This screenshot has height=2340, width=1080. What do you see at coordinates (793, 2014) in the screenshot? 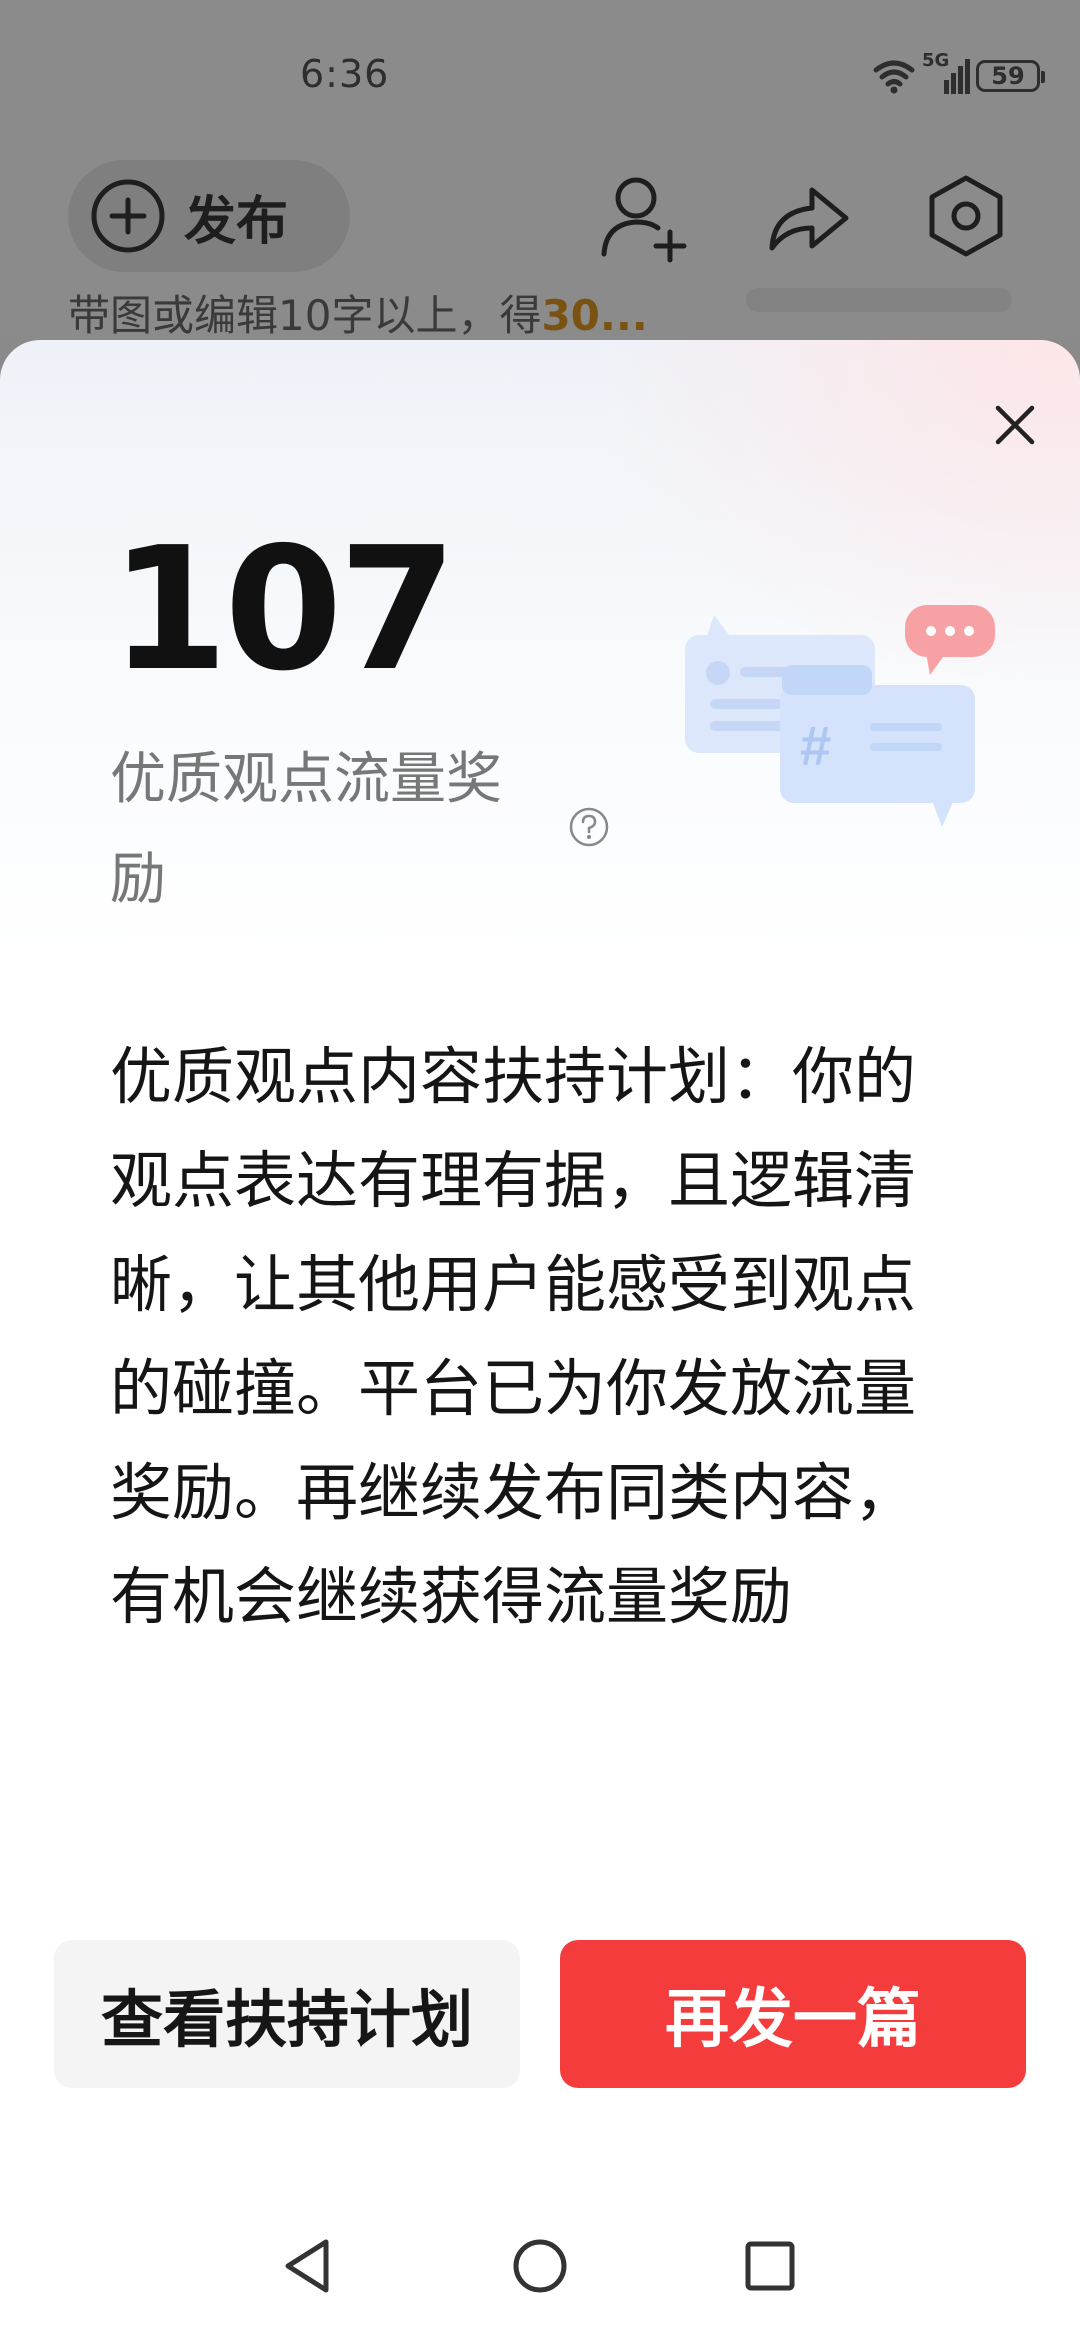
I see `publish-another-button: 再发一篇` at bounding box center [793, 2014].